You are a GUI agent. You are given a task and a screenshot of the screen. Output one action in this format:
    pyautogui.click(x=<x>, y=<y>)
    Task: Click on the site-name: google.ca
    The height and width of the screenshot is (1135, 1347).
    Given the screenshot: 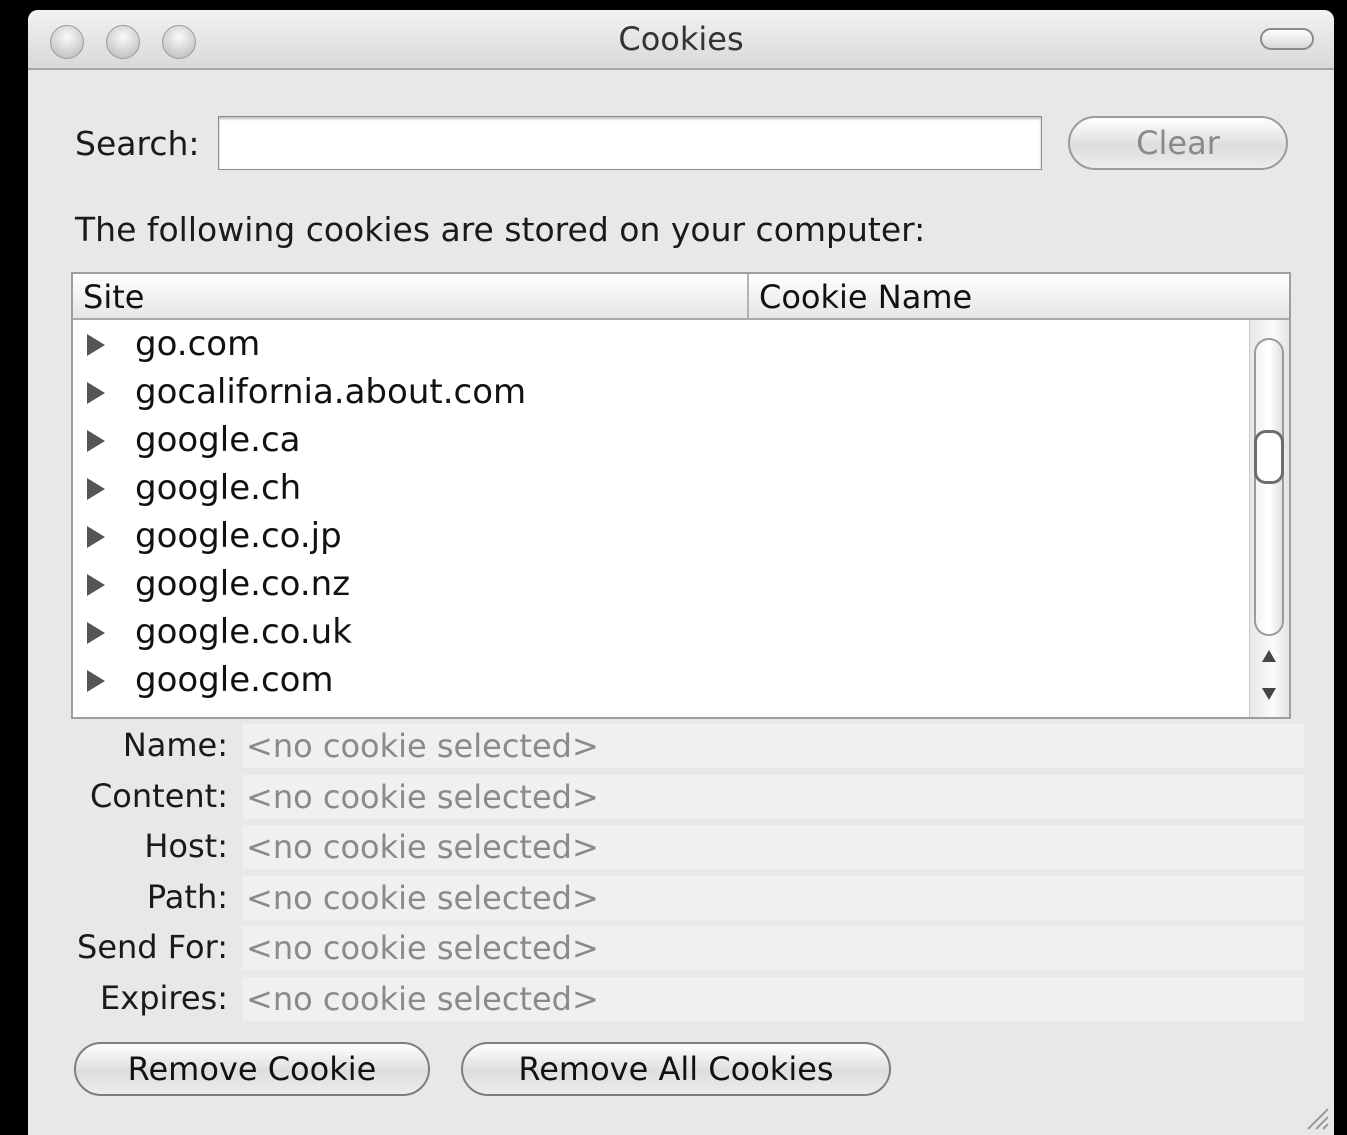 What is the action you would take?
    pyautogui.click(x=218, y=440)
    